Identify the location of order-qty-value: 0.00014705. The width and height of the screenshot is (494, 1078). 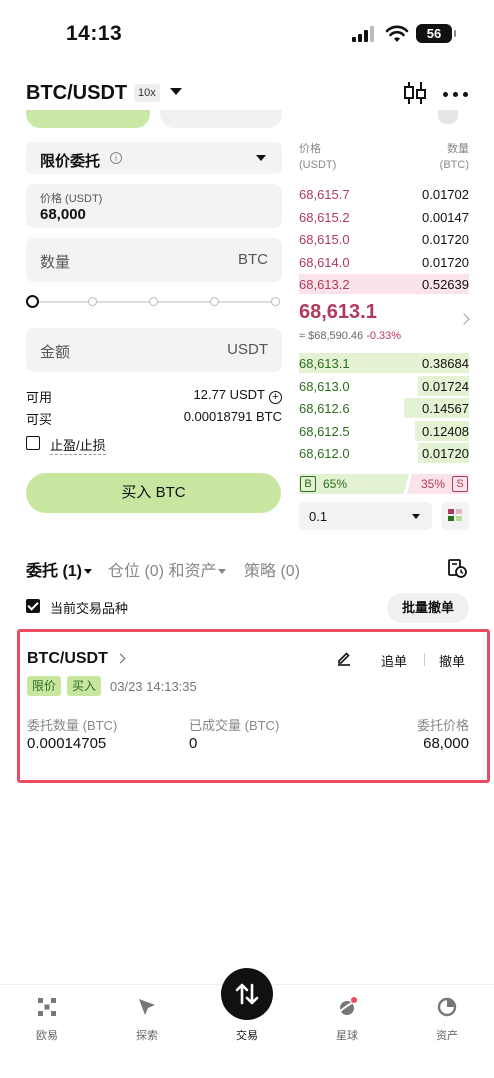
(67, 743).